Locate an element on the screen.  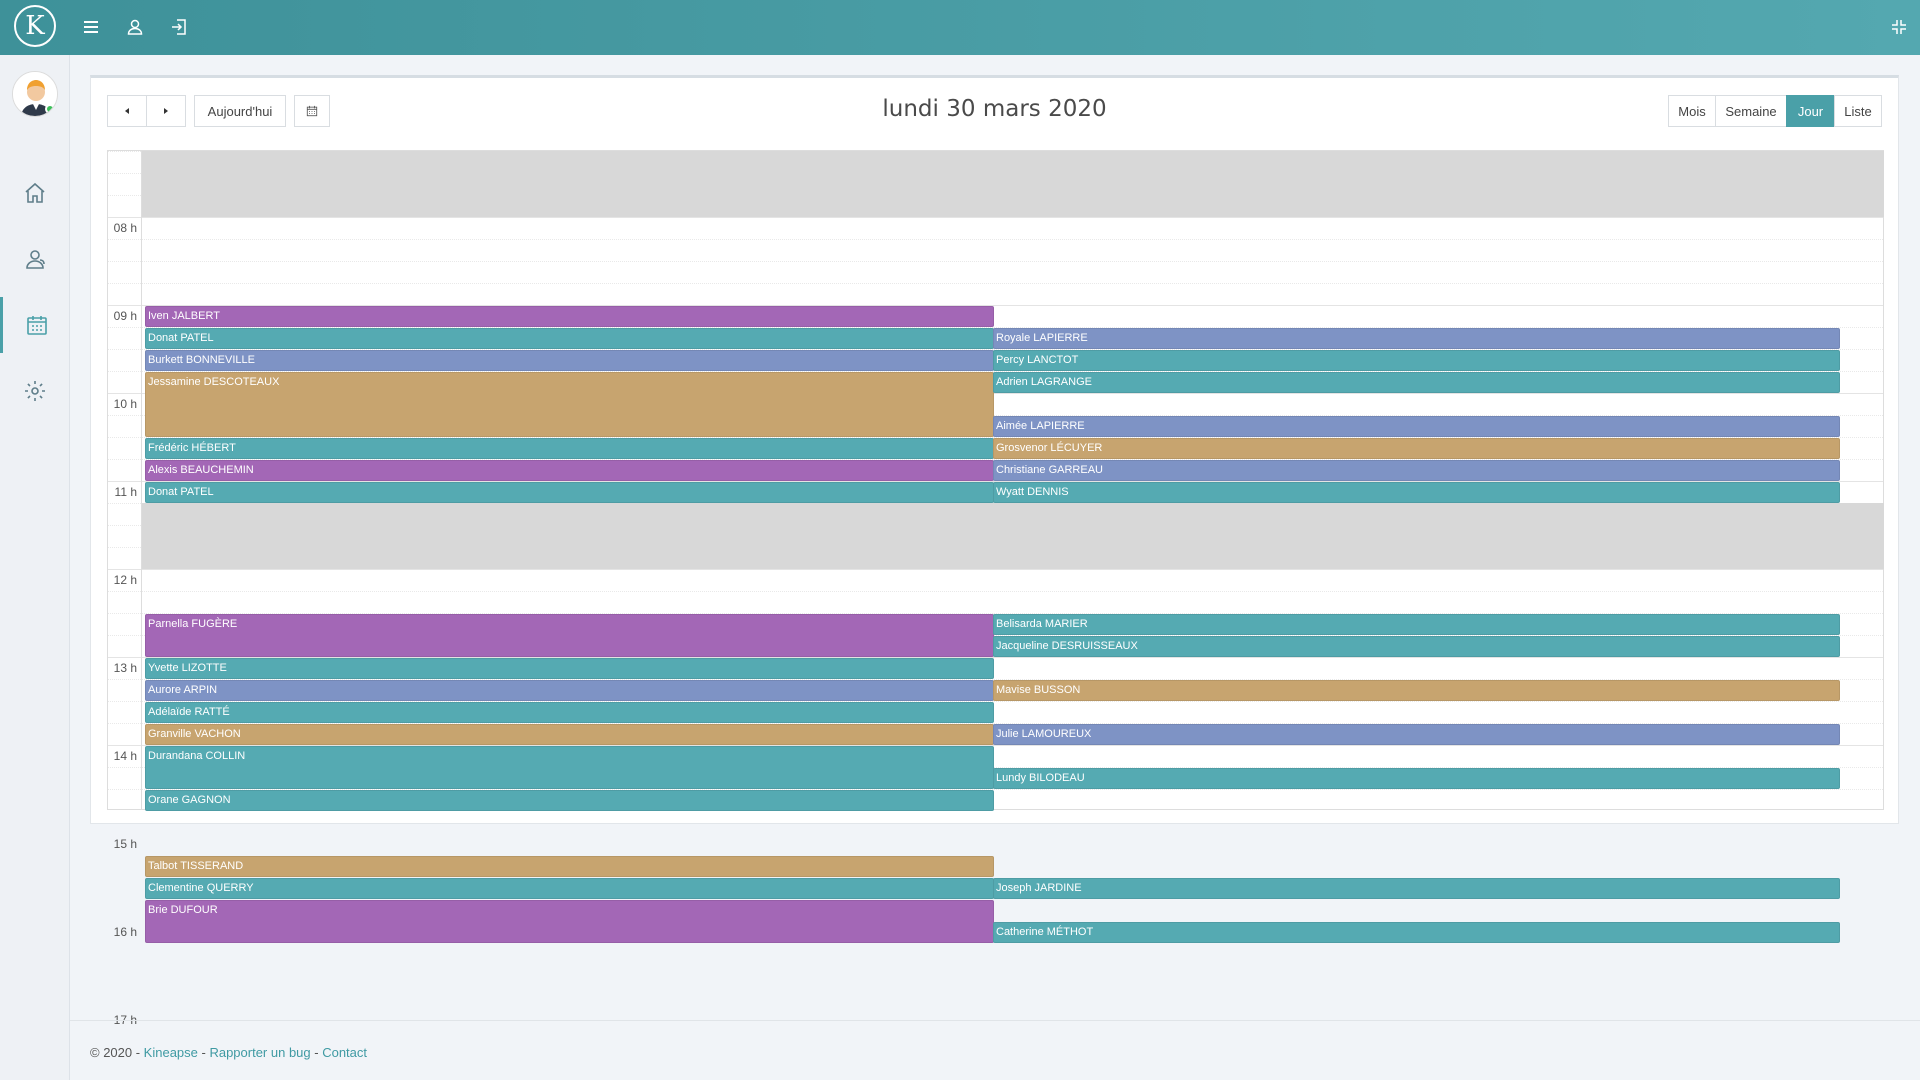
calendar-title: lundi 30 mars 2020 is located at coordinates (994, 109).